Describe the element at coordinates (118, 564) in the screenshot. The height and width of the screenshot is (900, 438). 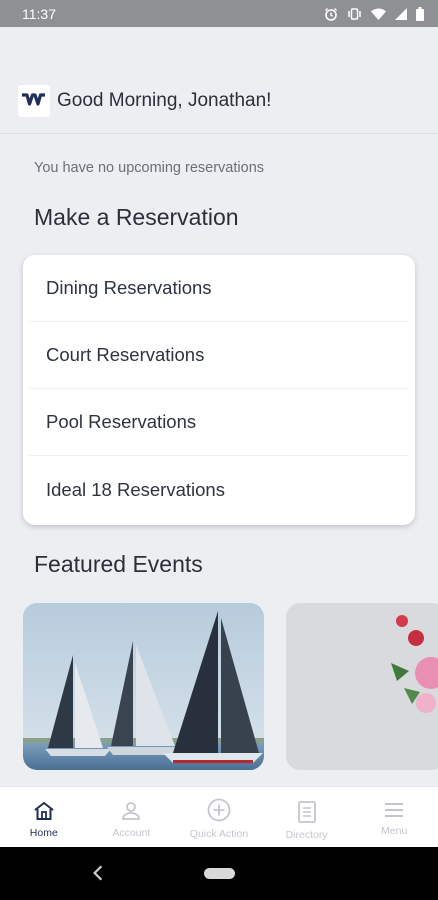
I see `featured-events-title: Featured Events` at that location.